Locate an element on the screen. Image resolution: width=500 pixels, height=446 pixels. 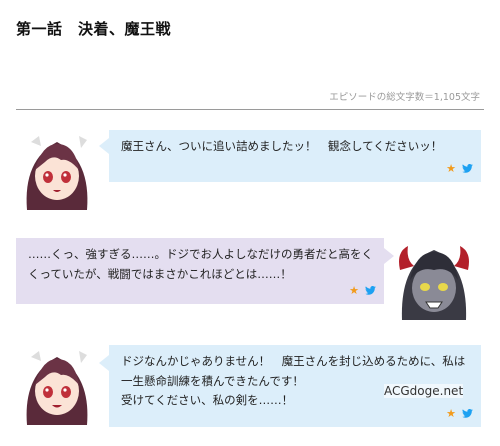
character-count: エピソードの総文字数＝1,105文字 is located at coordinates (404, 97).